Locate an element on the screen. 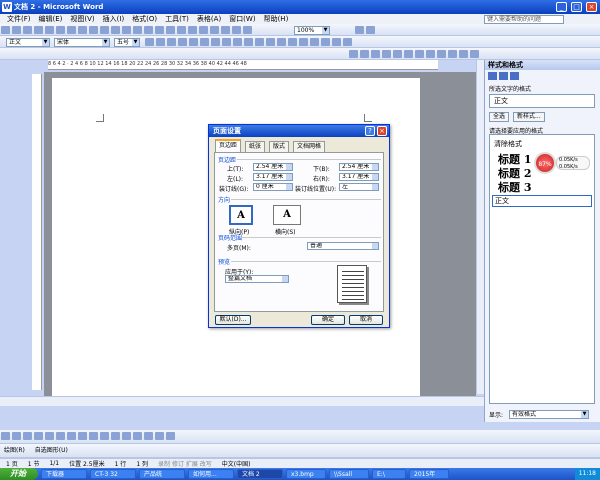 This screenshot has height=480, width=600. tab-layout: 版式 is located at coordinates (279, 146).